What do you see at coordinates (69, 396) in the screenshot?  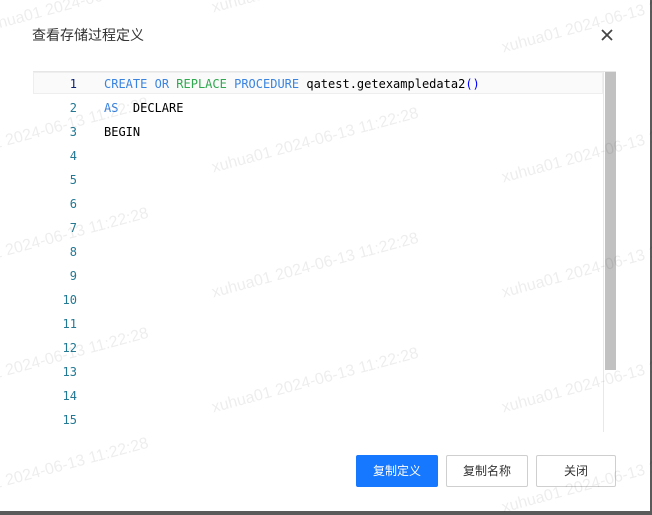 I see `line-number: 14` at bounding box center [69, 396].